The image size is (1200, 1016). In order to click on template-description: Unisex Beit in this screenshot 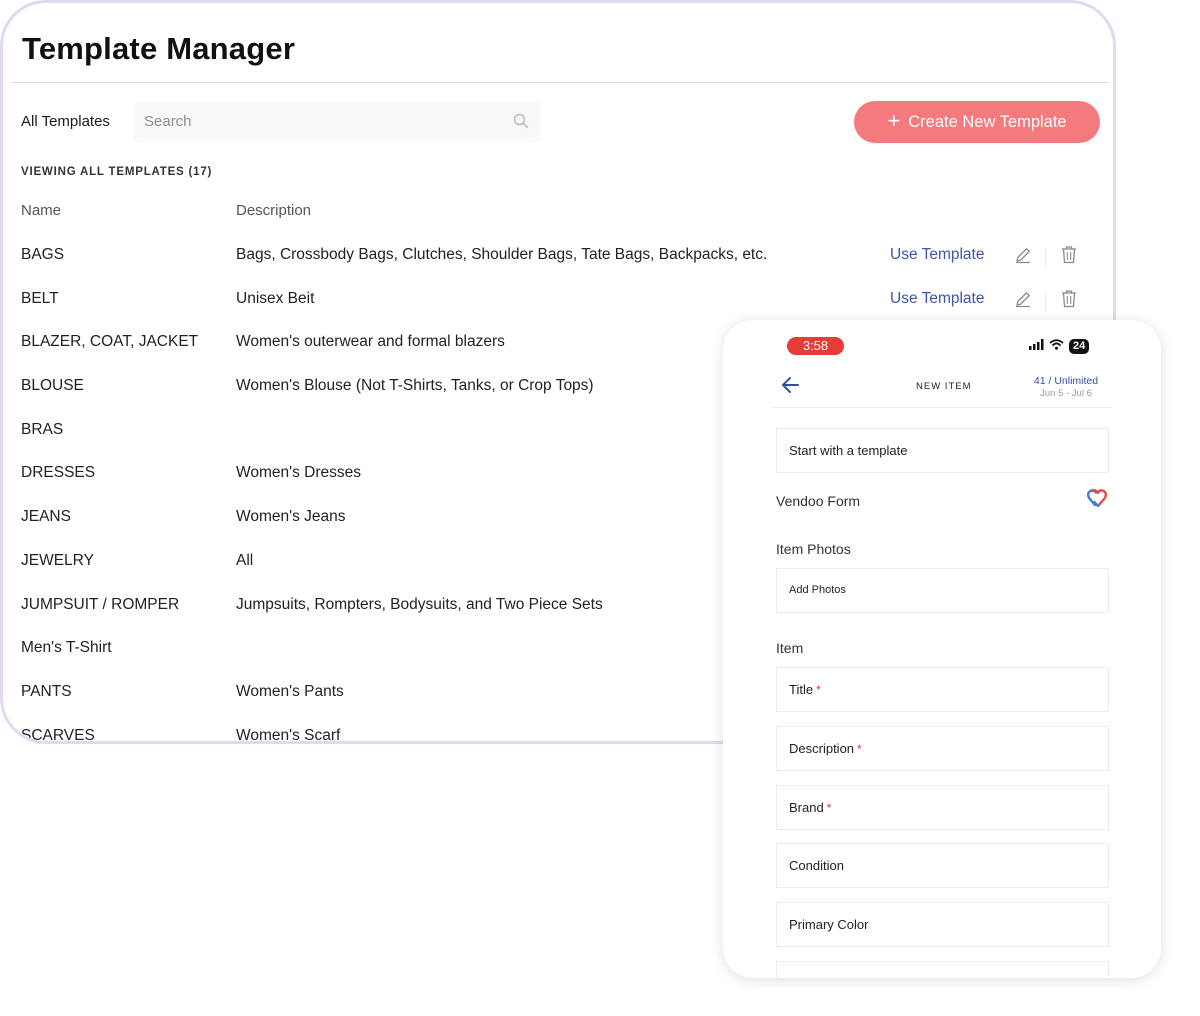, I will do `click(275, 298)`.